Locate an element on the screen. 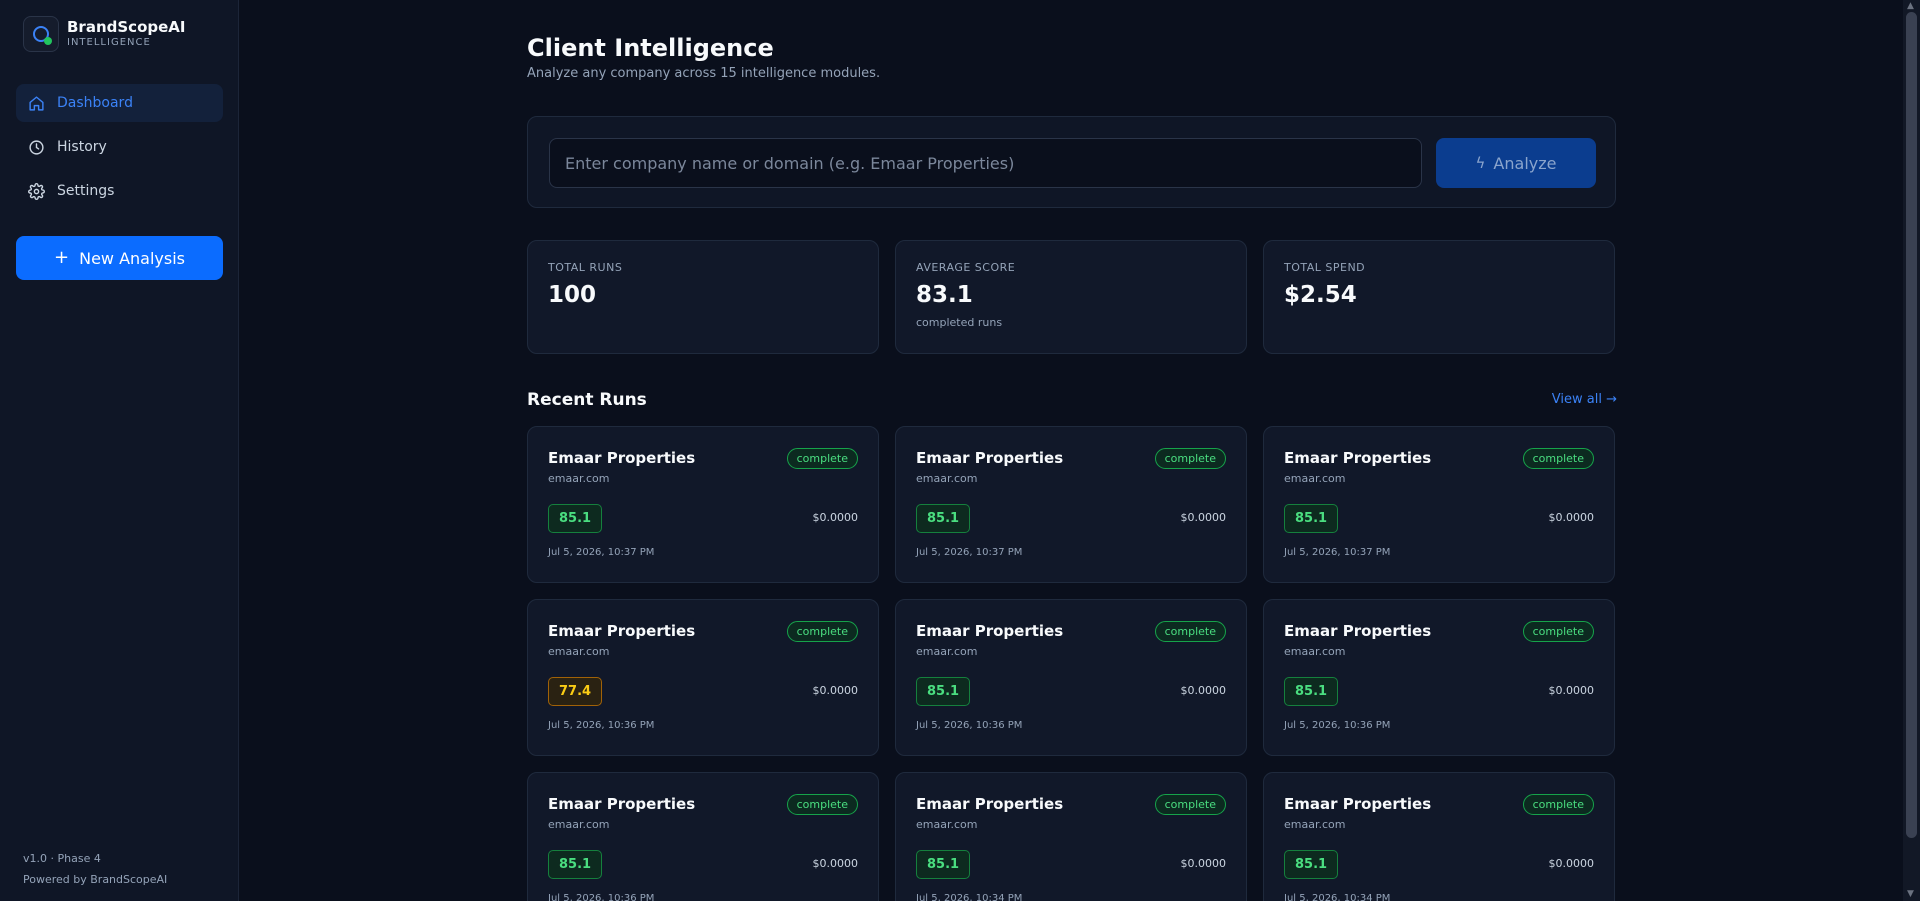  sidebar-item-label: Settings is located at coordinates (86, 191).